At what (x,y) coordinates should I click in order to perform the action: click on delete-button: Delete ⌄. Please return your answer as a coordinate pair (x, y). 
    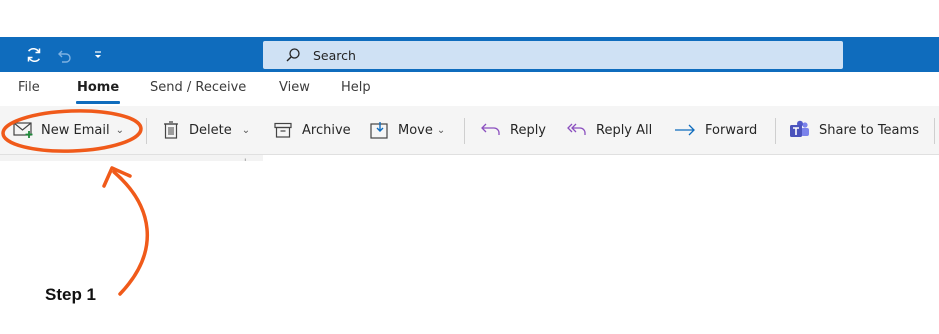
    Looking at the image, I should click on (206, 130).